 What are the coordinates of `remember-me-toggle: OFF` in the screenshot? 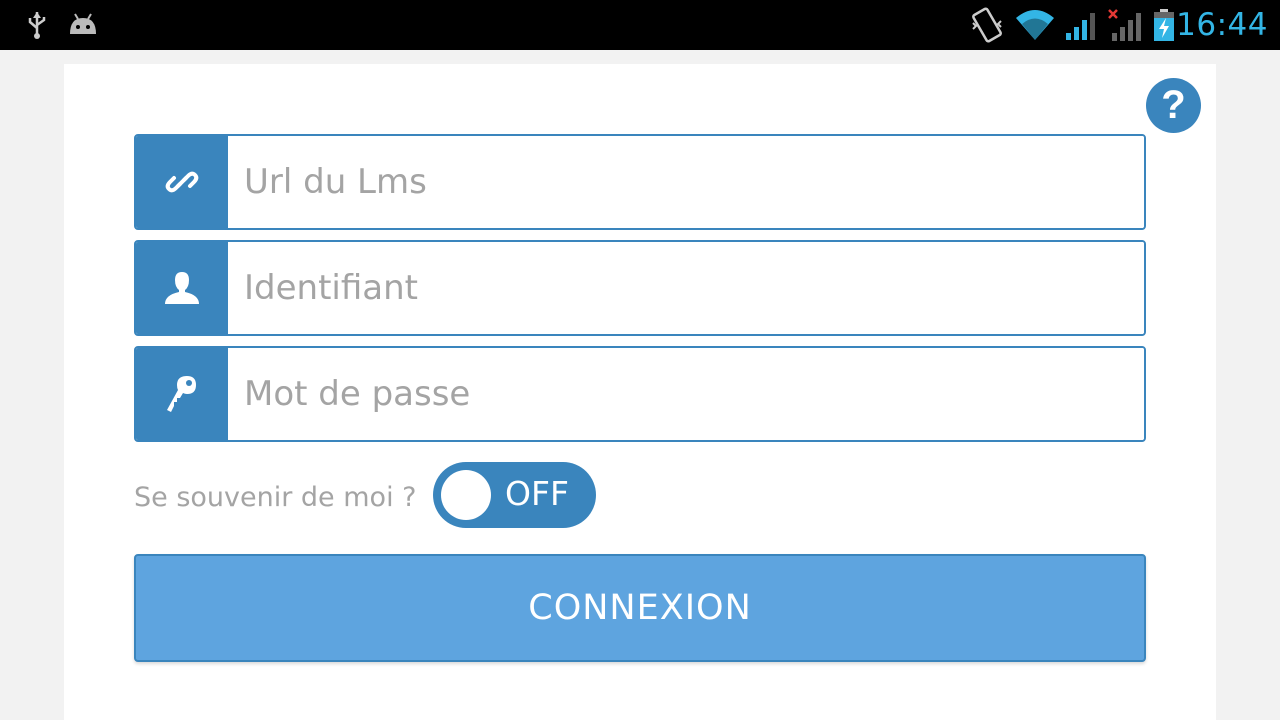 It's located at (514, 495).